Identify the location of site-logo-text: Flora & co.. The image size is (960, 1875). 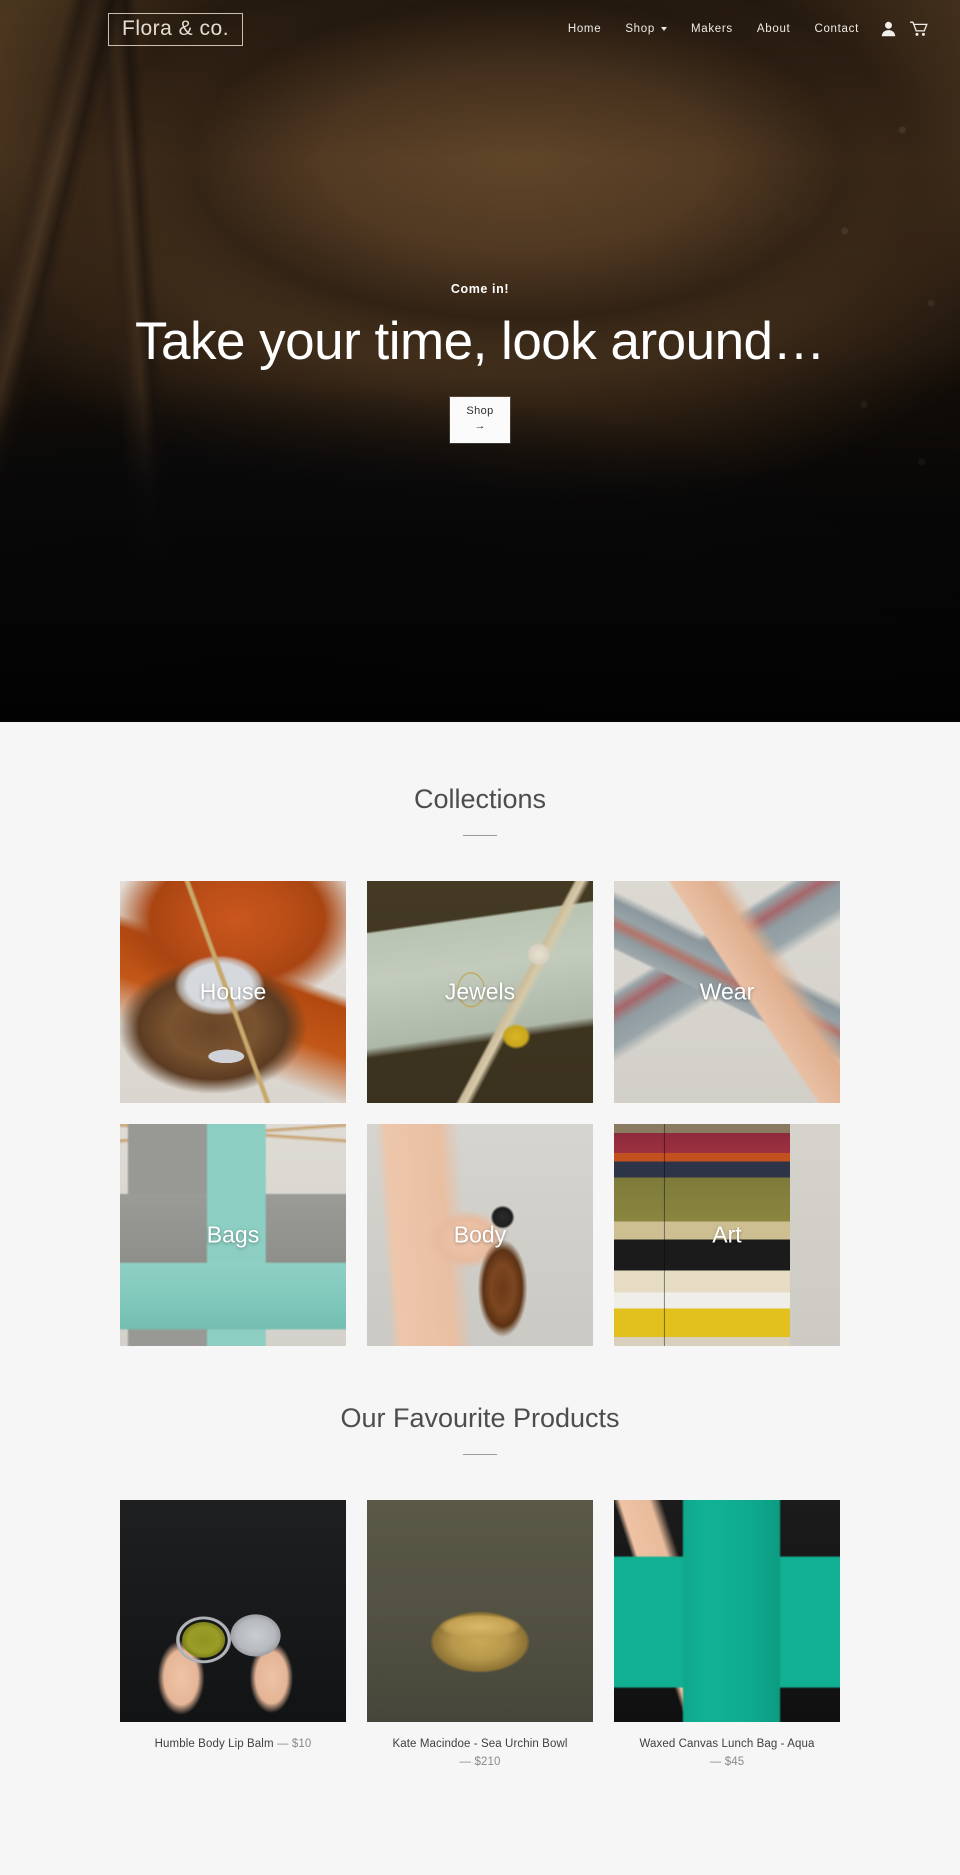
(176, 28).